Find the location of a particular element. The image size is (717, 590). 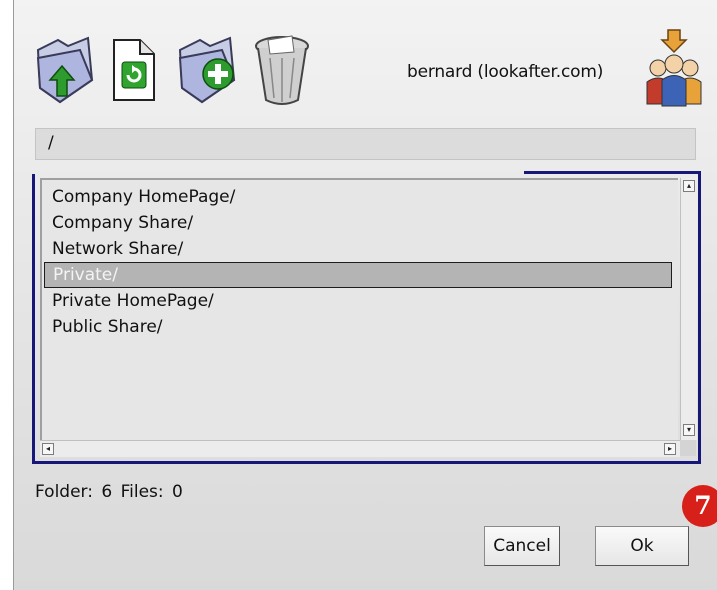

folder-up-icon is located at coordinates (66, 68).